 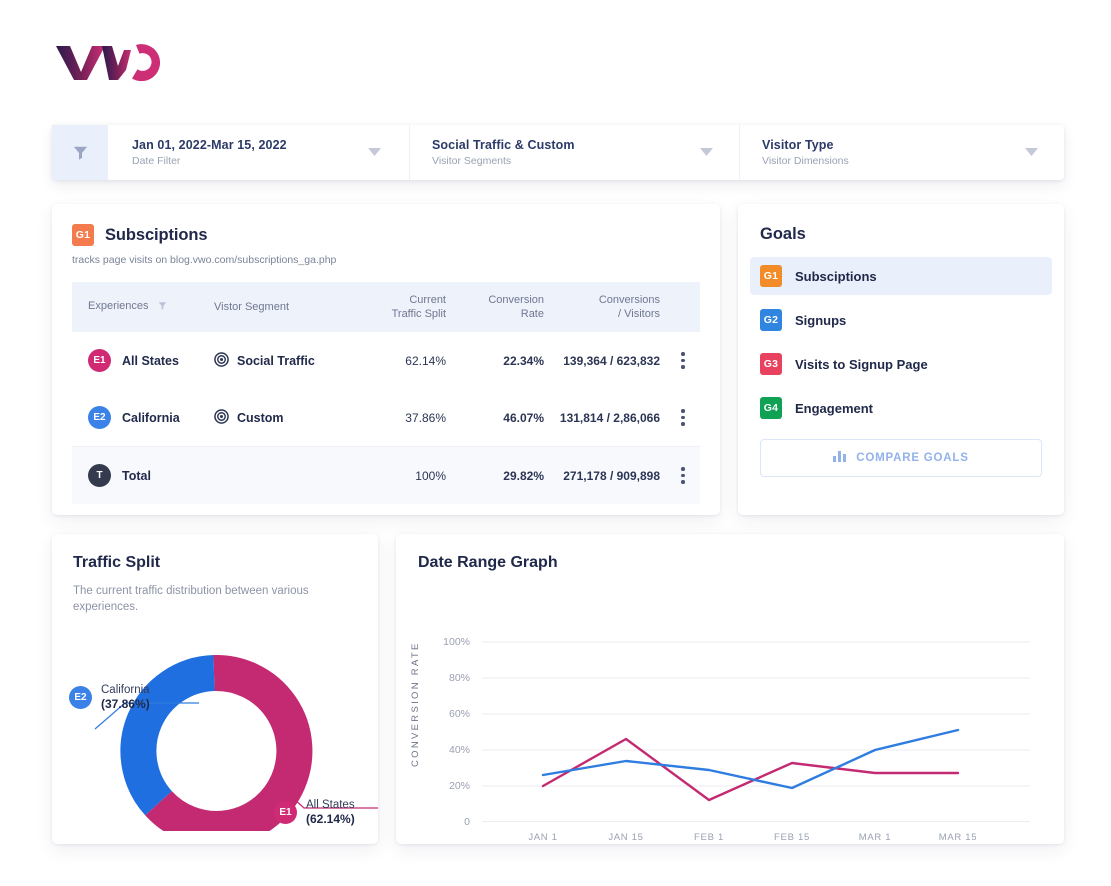 What do you see at coordinates (901, 408) in the screenshot?
I see `goal-item-engagement: G4 Engagement` at bounding box center [901, 408].